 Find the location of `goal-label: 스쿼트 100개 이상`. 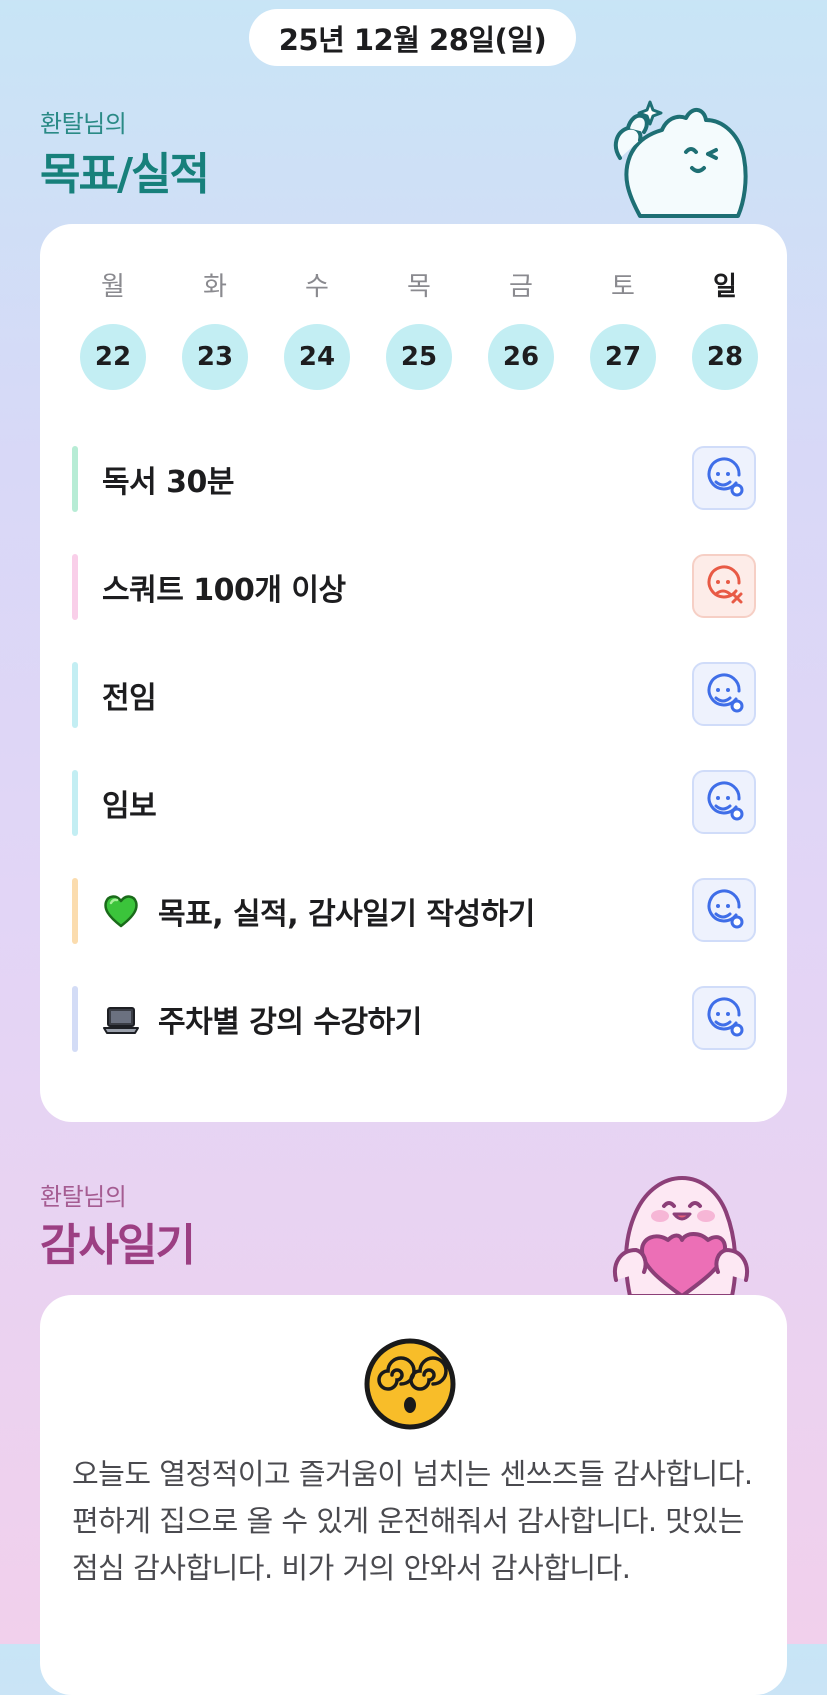

goal-label: 스쿼트 100개 이상 is located at coordinates (224, 587).